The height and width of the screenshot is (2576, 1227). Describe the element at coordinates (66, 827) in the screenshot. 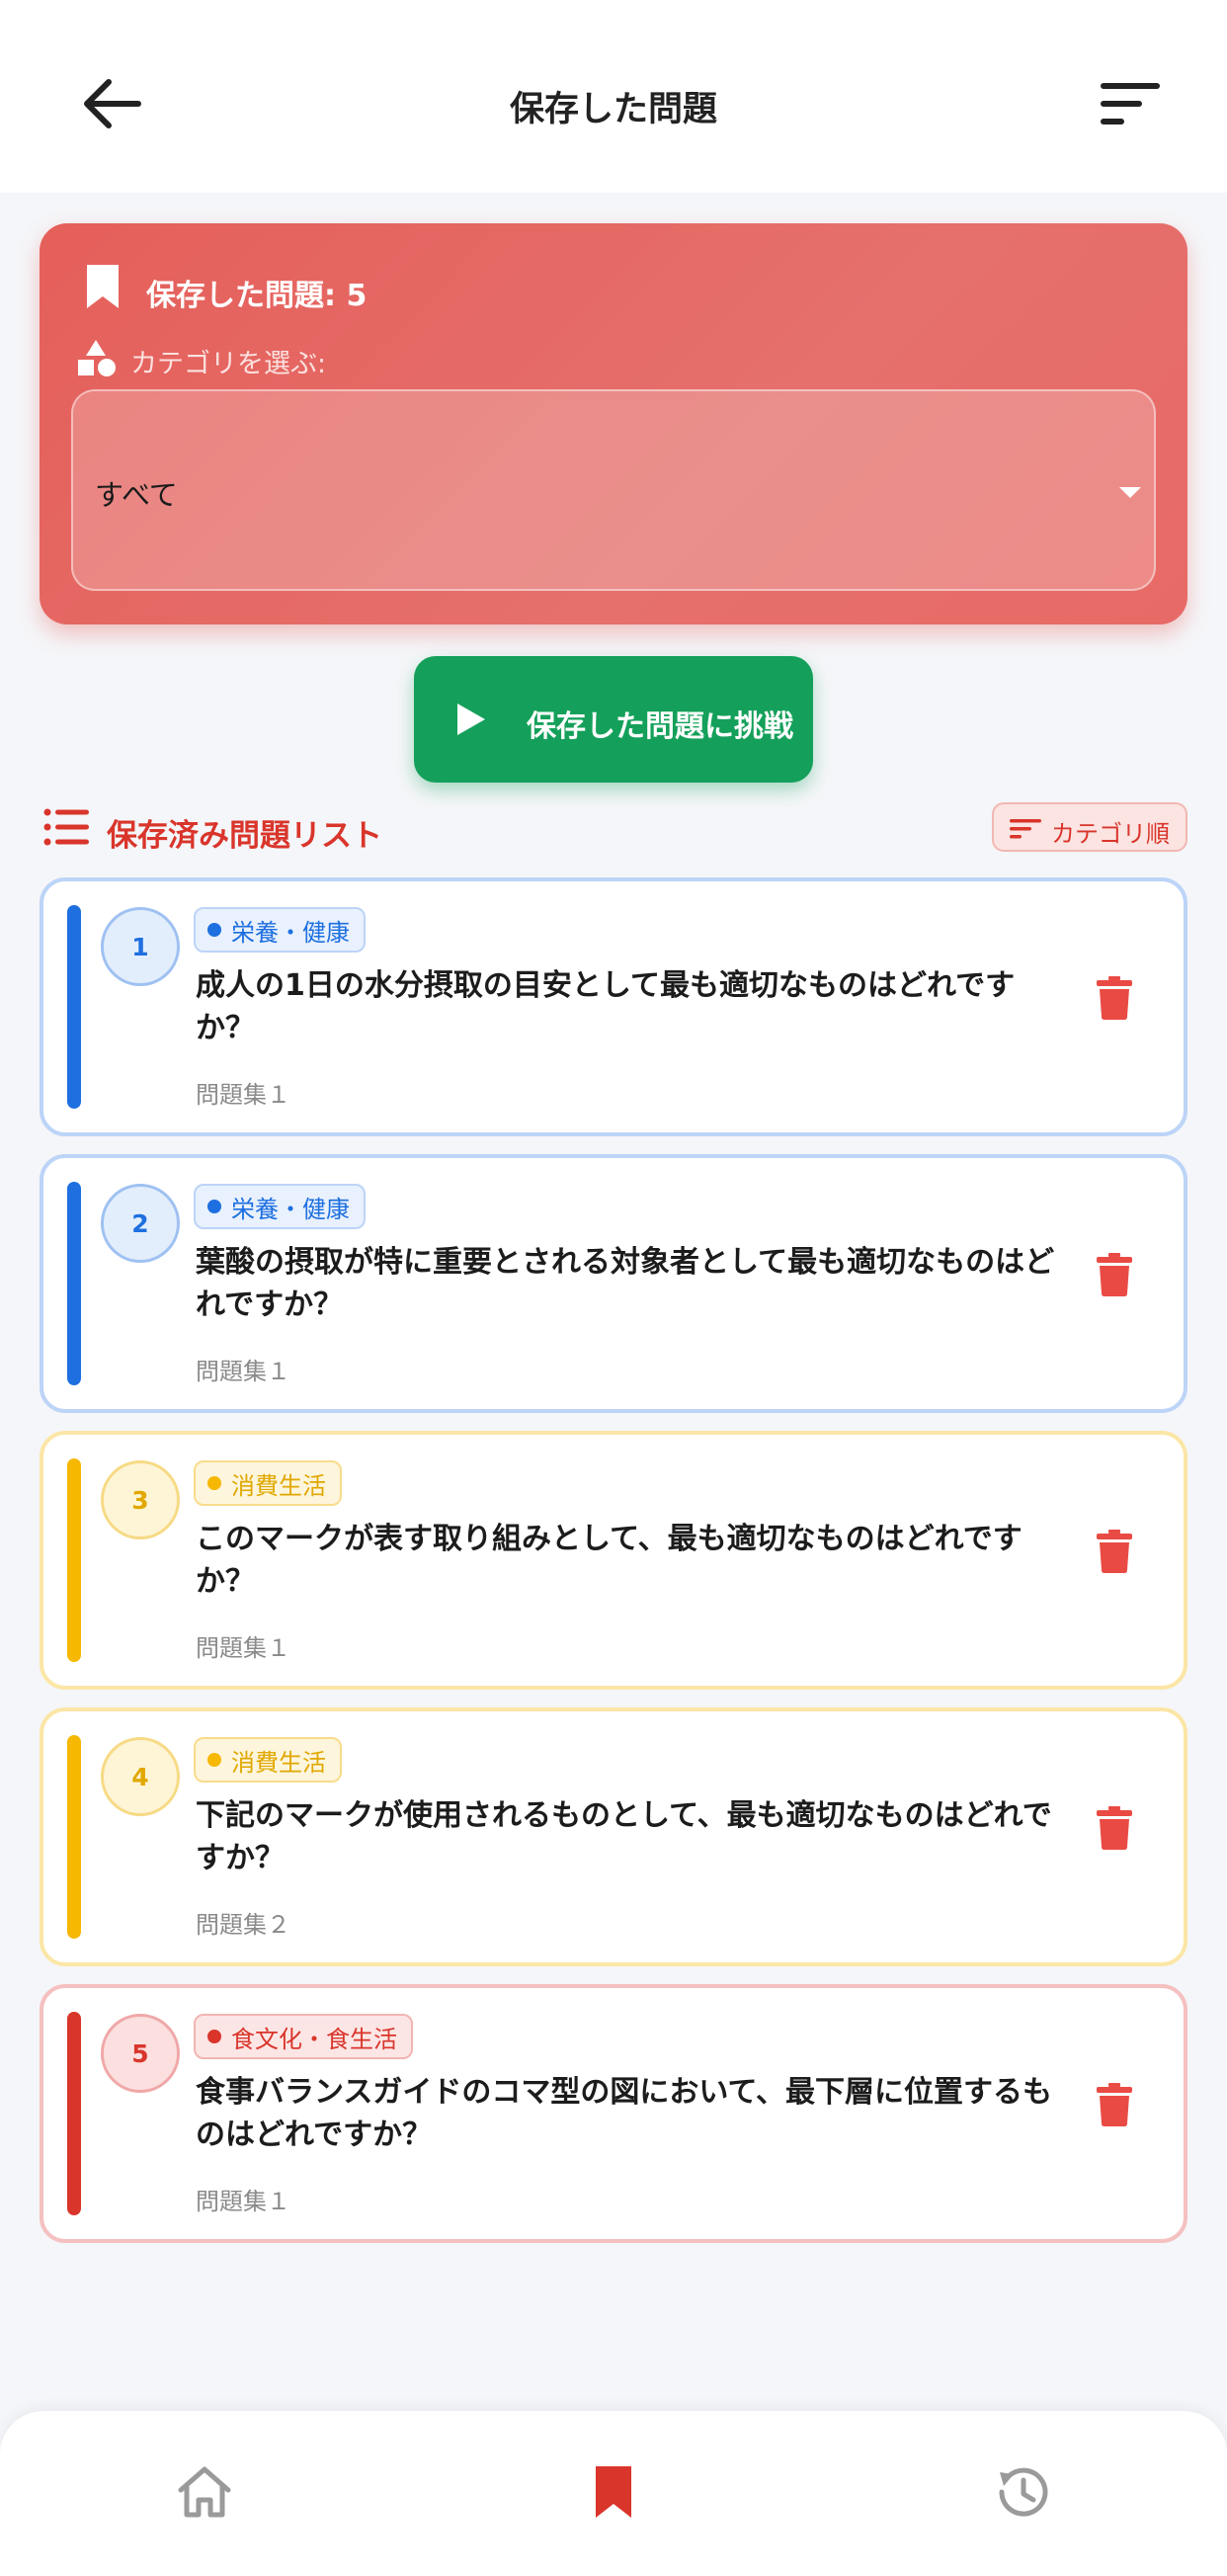

I see `list-icon` at that location.